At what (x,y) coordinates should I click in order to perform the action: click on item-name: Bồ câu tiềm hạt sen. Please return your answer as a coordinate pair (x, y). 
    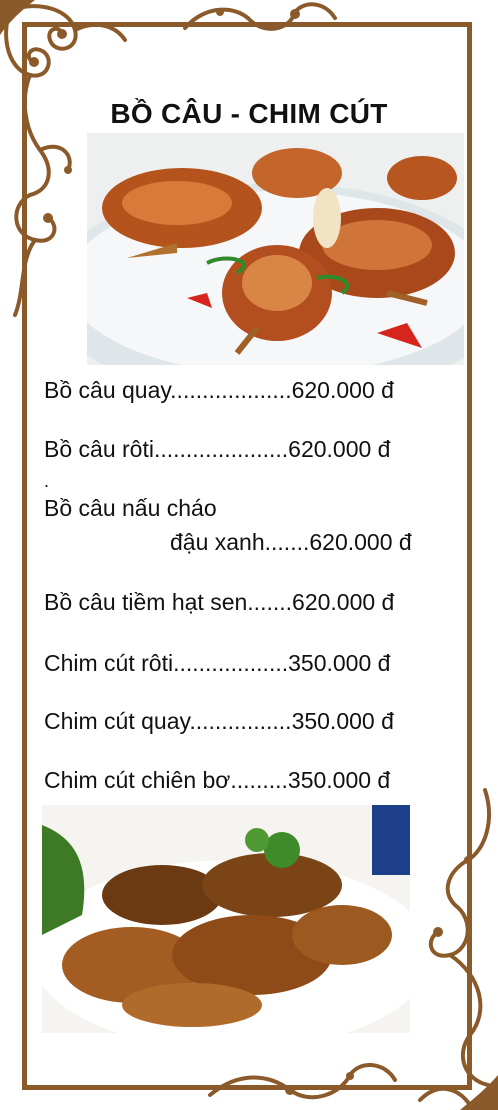
    Looking at the image, I should click on (146, 602).